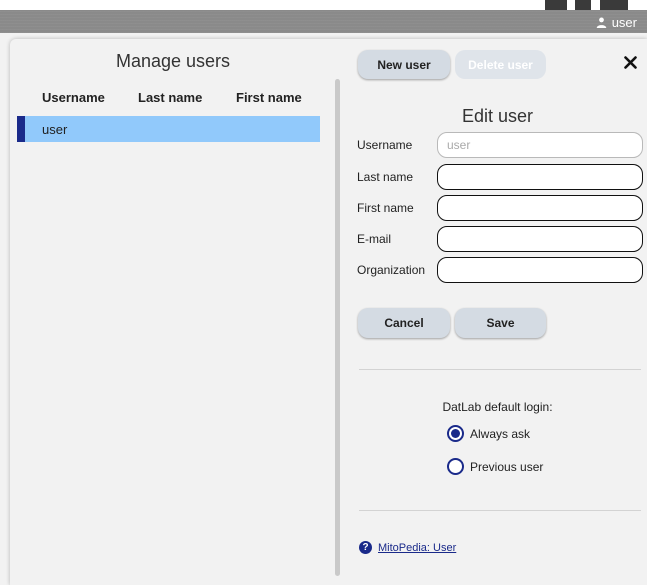  I want to click on top-bar: user, so click(323, 16).